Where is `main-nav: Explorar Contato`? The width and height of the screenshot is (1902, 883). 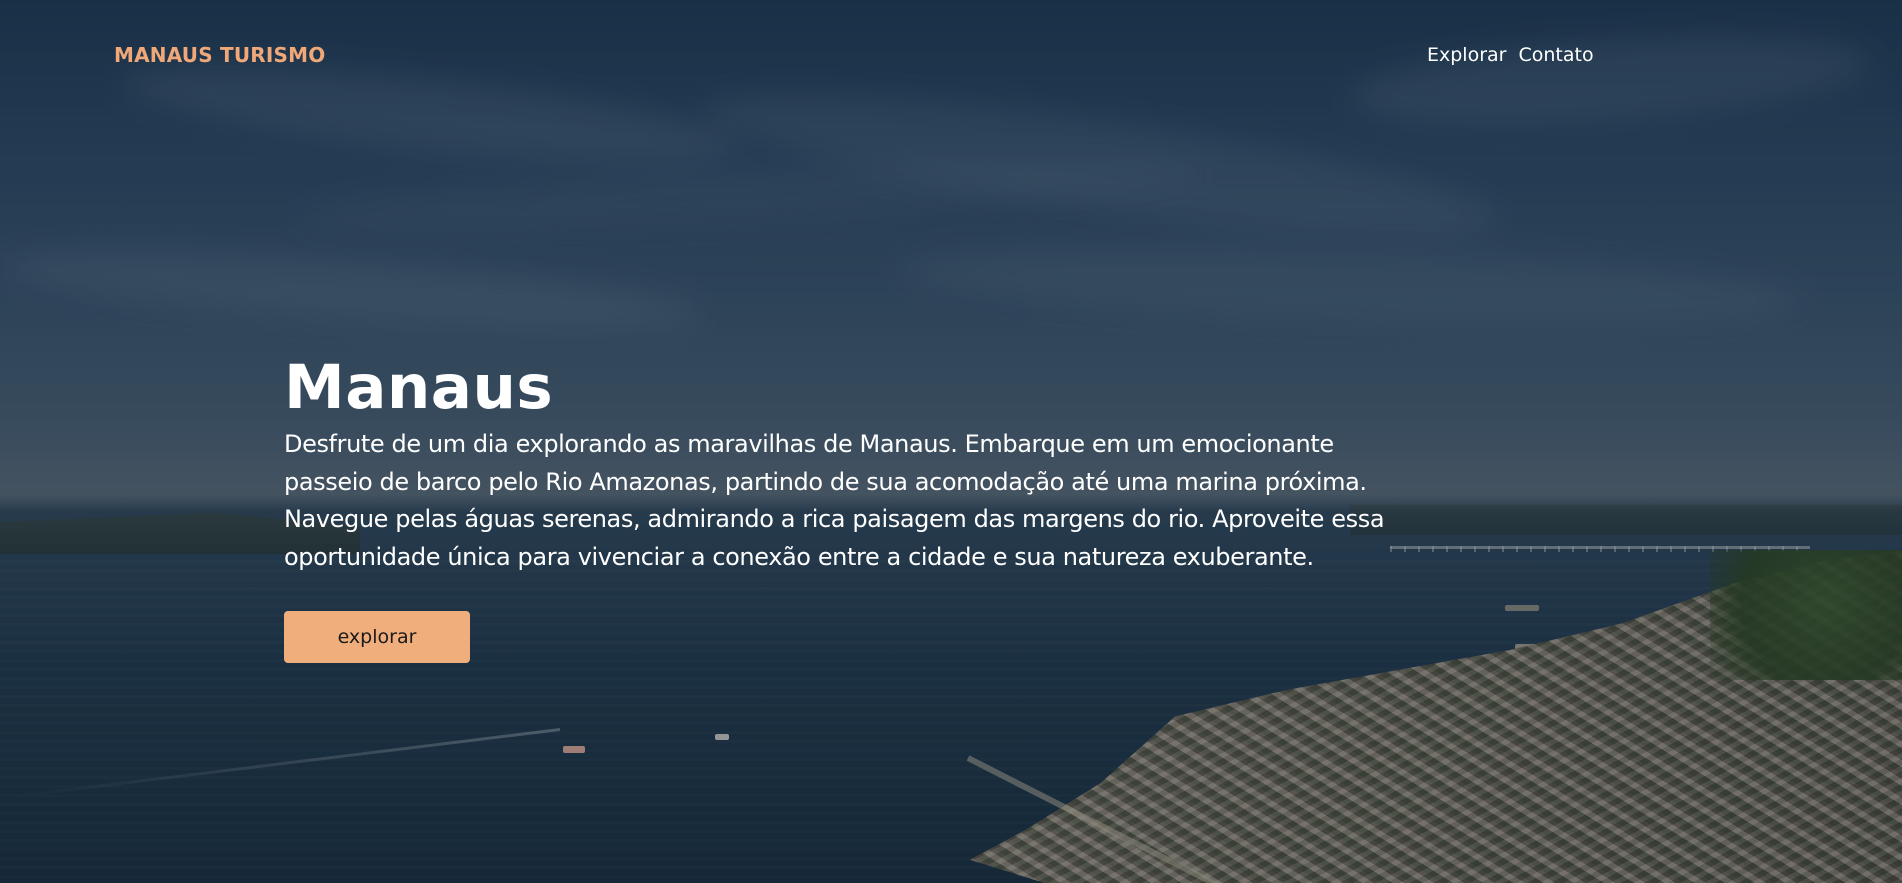
main-nav: Explorar Contato is located at coordinates (1510, 55).